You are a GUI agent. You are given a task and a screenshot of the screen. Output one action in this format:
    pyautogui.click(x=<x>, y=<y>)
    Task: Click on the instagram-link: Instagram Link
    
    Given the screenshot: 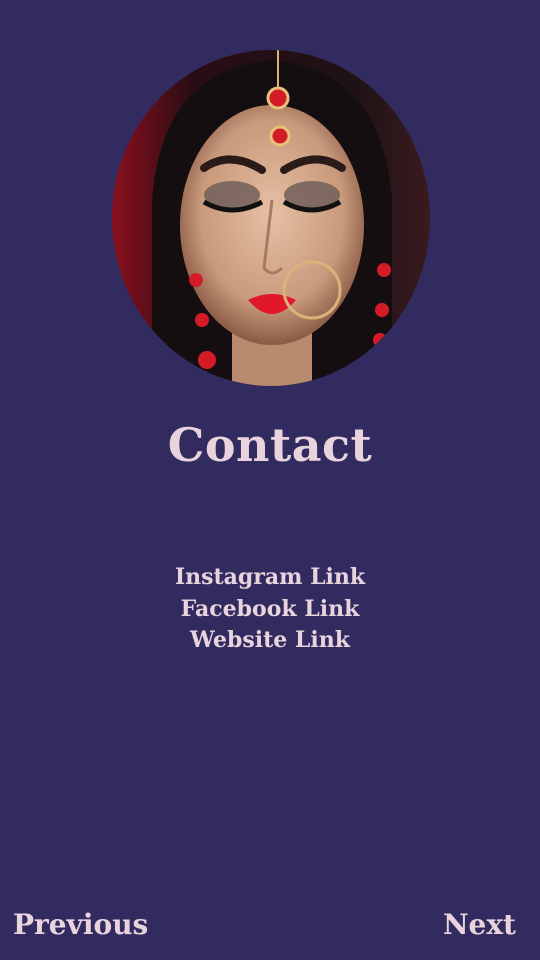 What is the action you would take?
    pyautogui.click(x=270, y=578)
    